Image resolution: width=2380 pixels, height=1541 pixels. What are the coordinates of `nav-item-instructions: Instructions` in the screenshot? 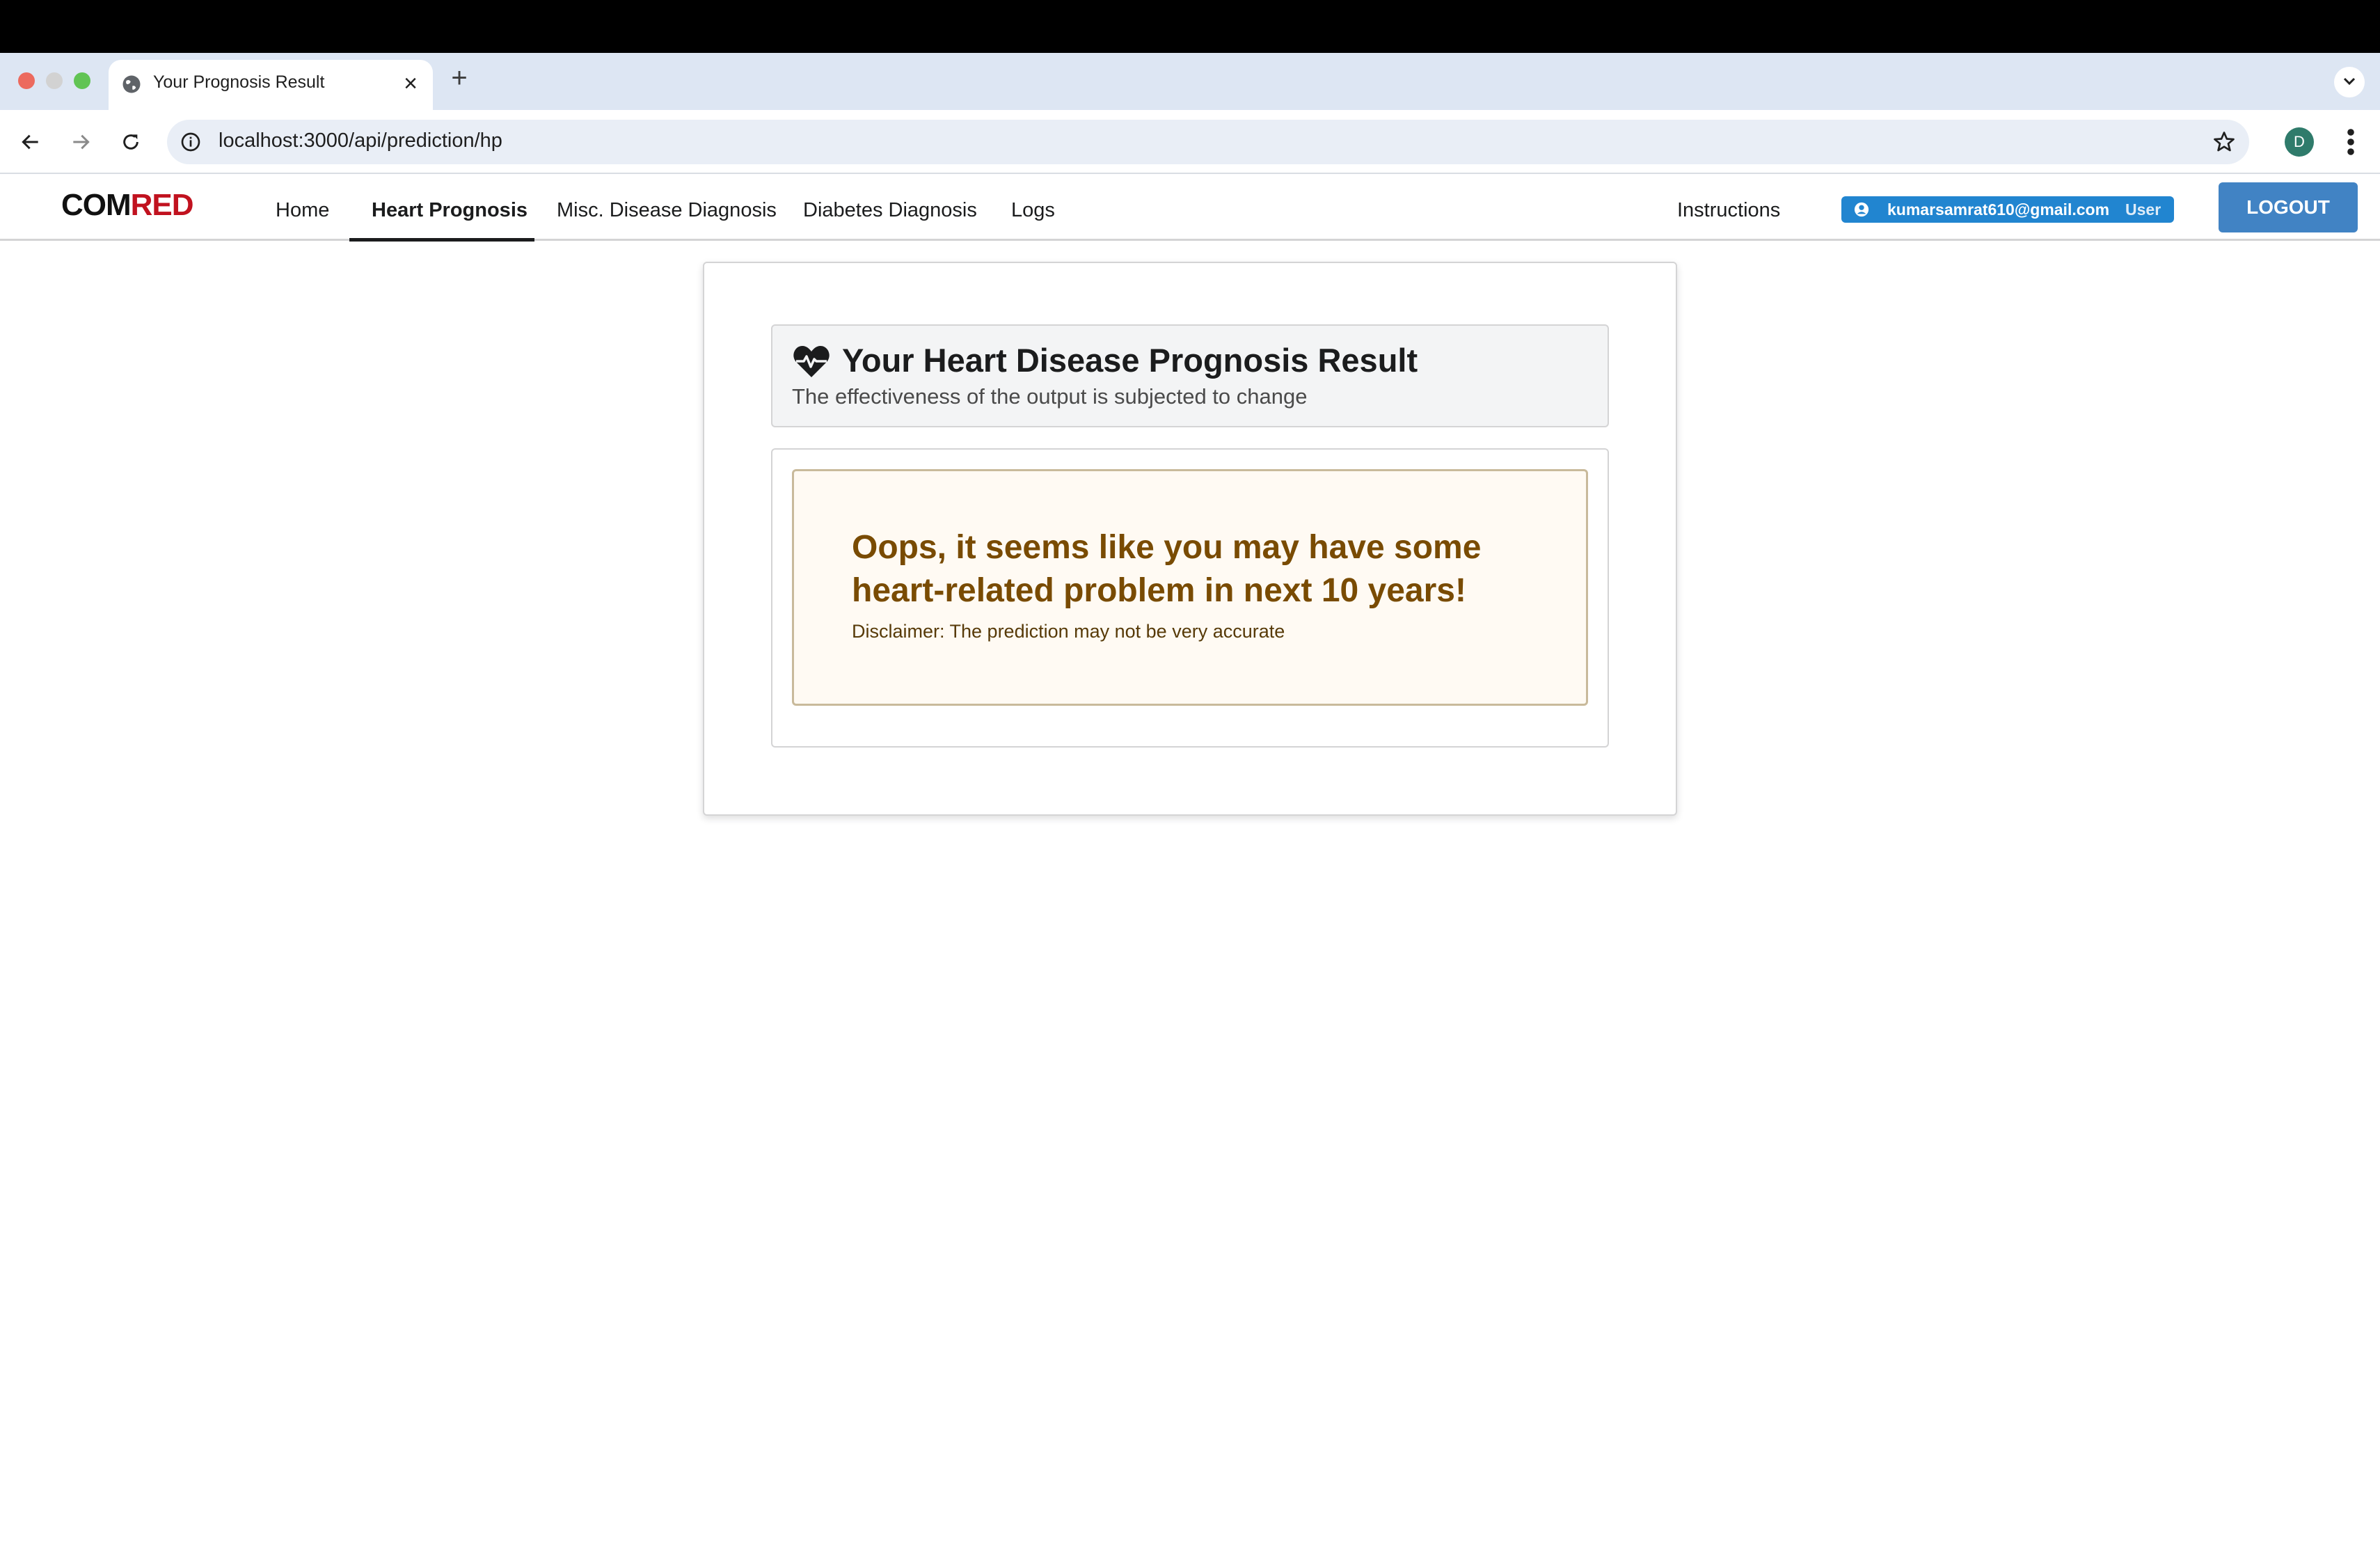 It's located at (1728, 210).